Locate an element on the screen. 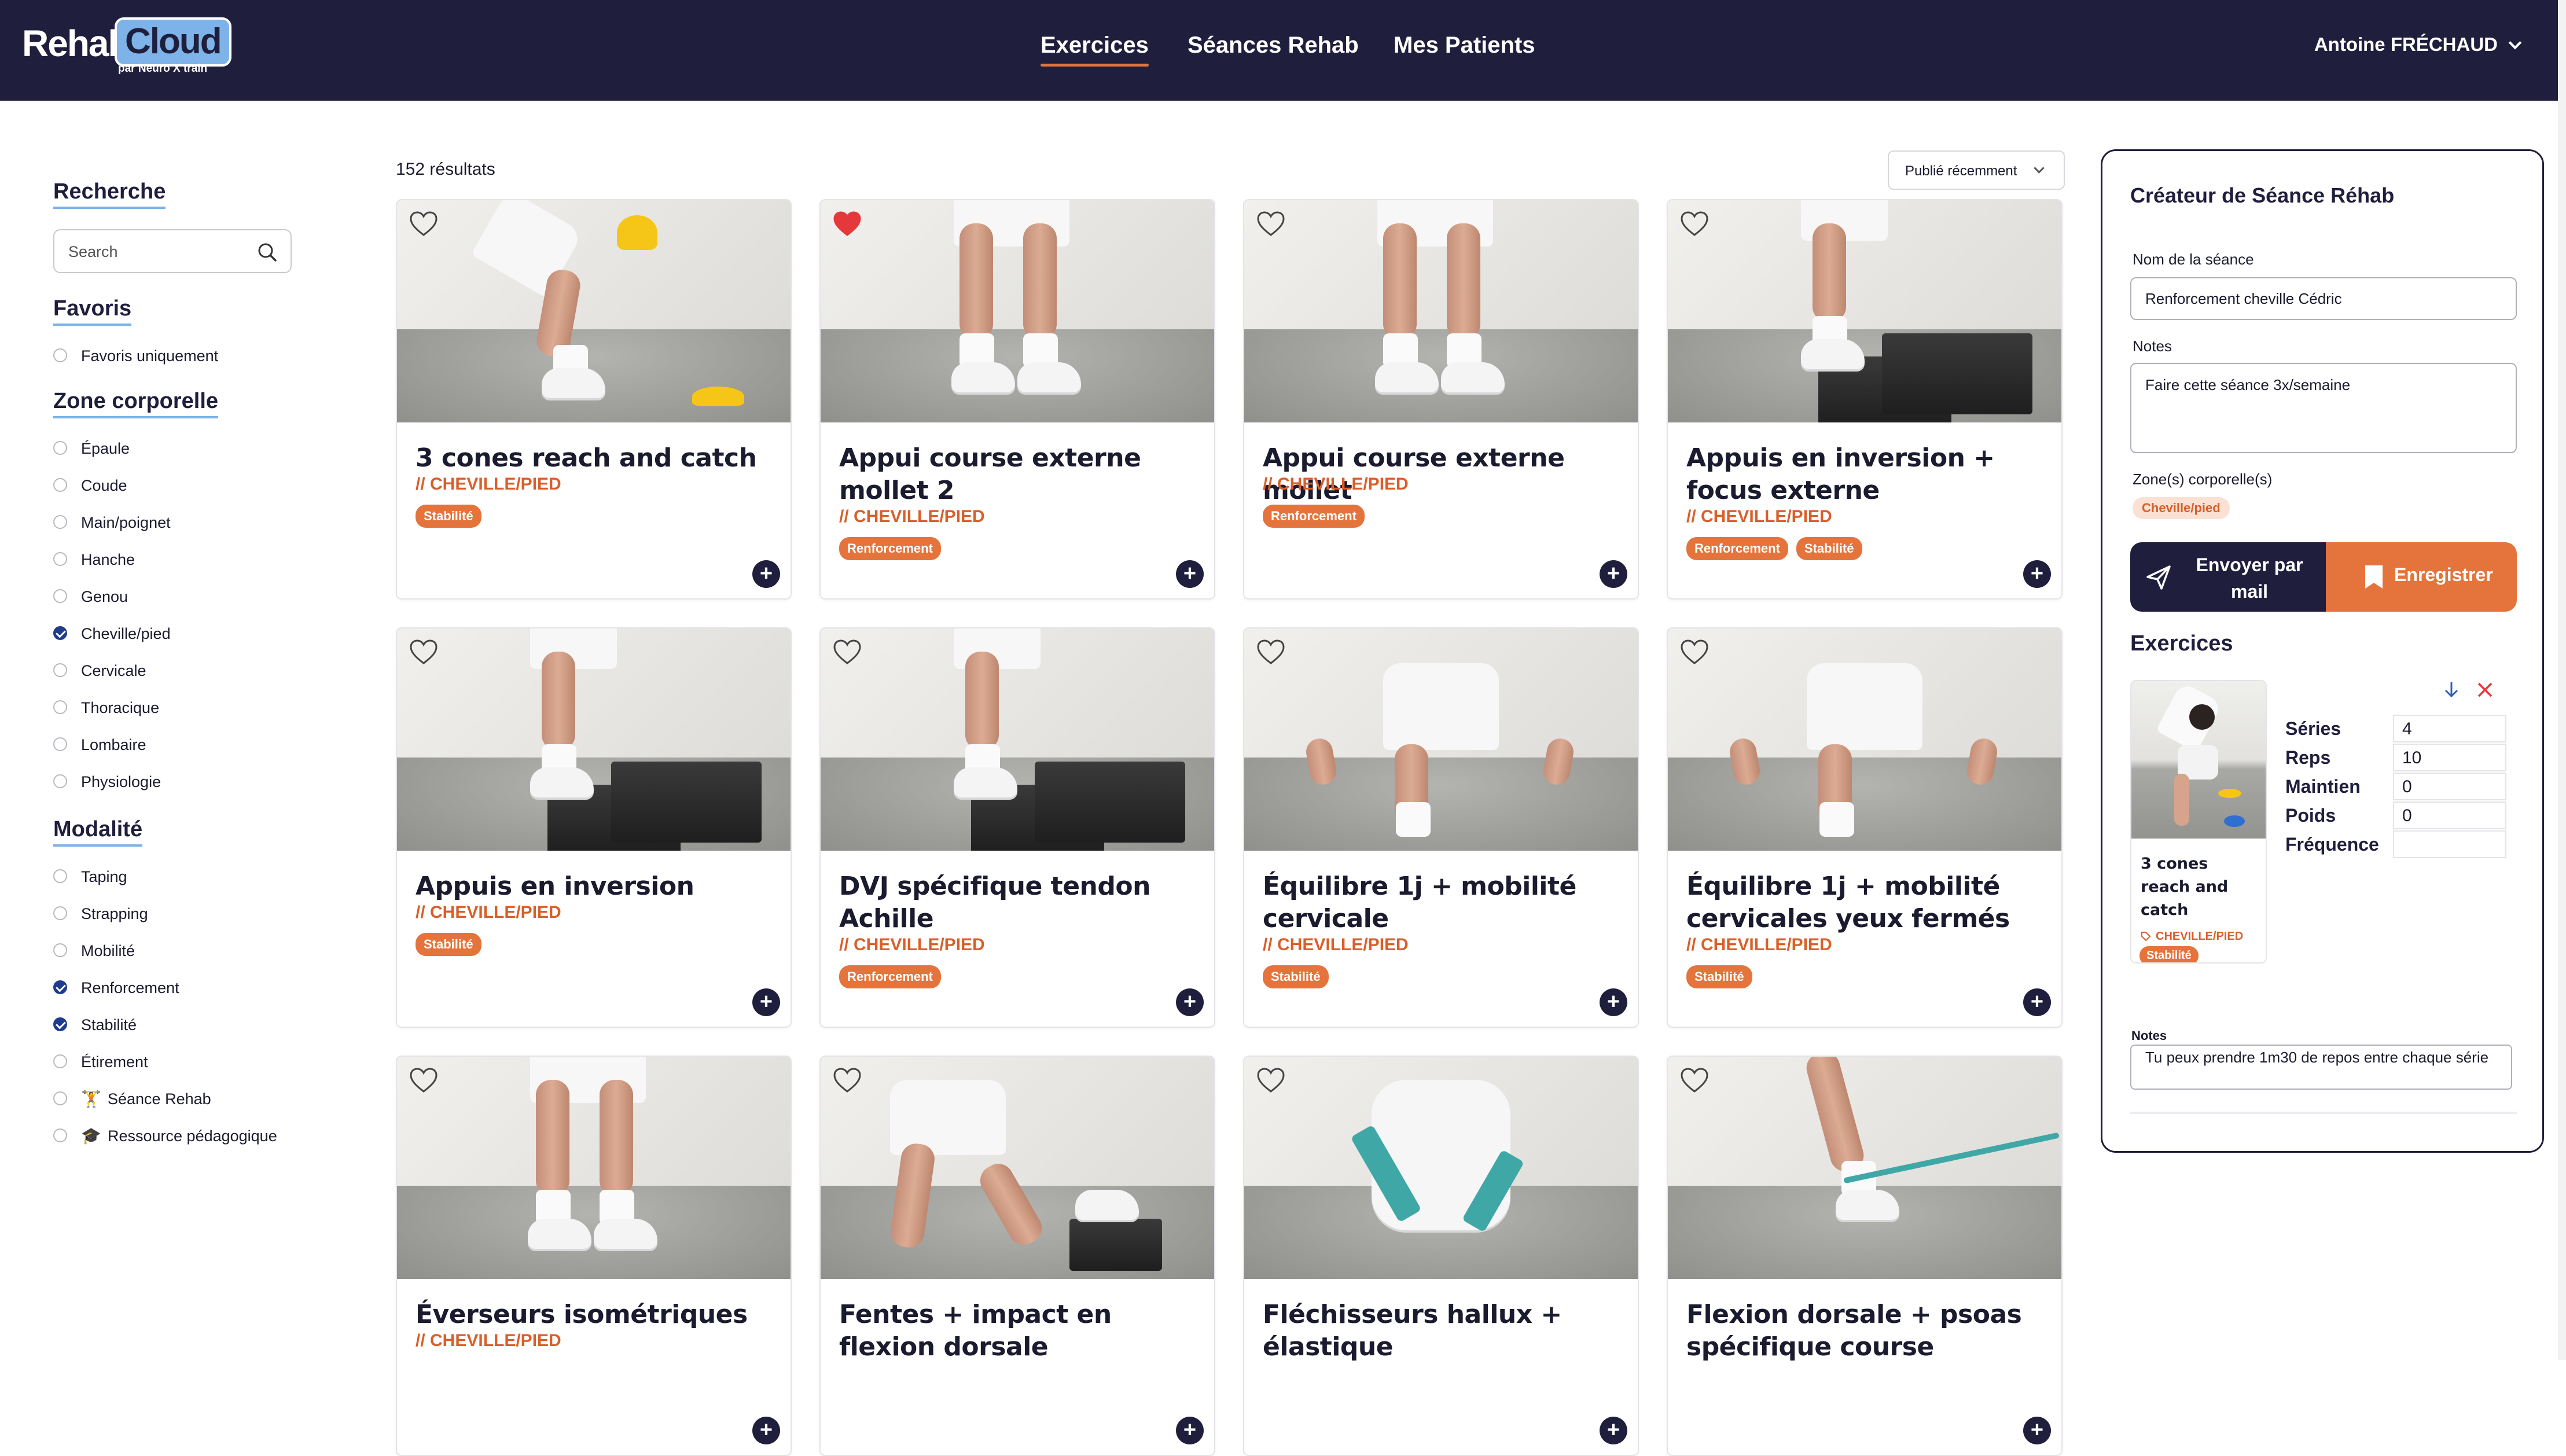 The width and height of the screenshot is (2566, 1456). modality-option-emoji-icon: 🎓 is located at coordinates (91, 1136).